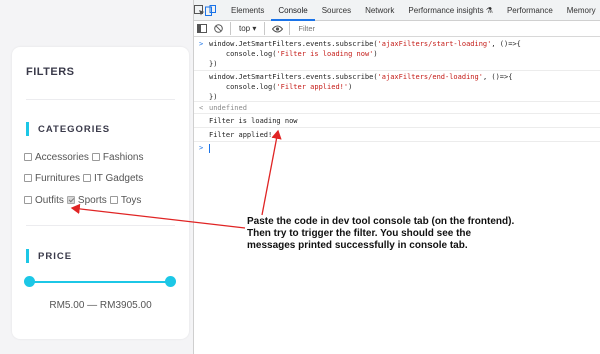 Image resolution: width=600 pixels, height=354 pixels. What do you see at coordinates (131, 200) in the screenshot?
I see `category-label: Toys` at bounding box center [131, 200].